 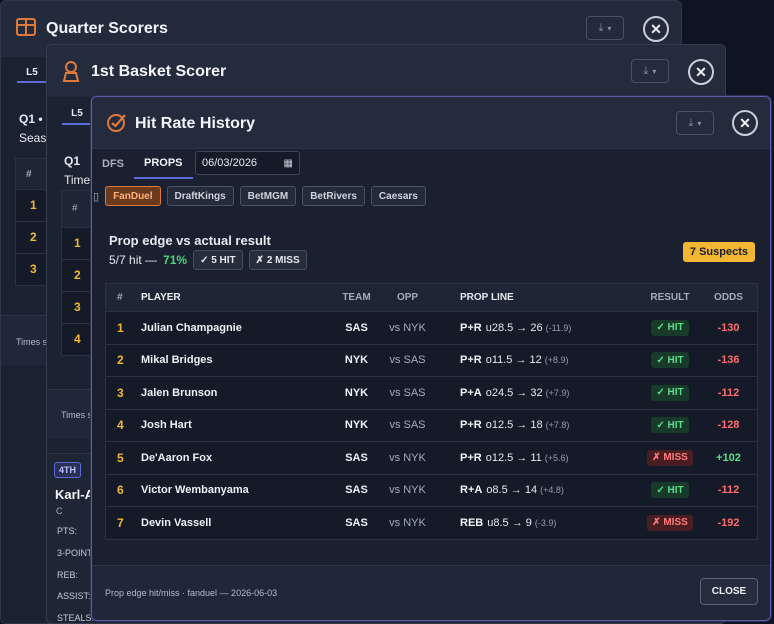 I want to click on row-player: Jalen Brunson, so click(x=179, y=392).